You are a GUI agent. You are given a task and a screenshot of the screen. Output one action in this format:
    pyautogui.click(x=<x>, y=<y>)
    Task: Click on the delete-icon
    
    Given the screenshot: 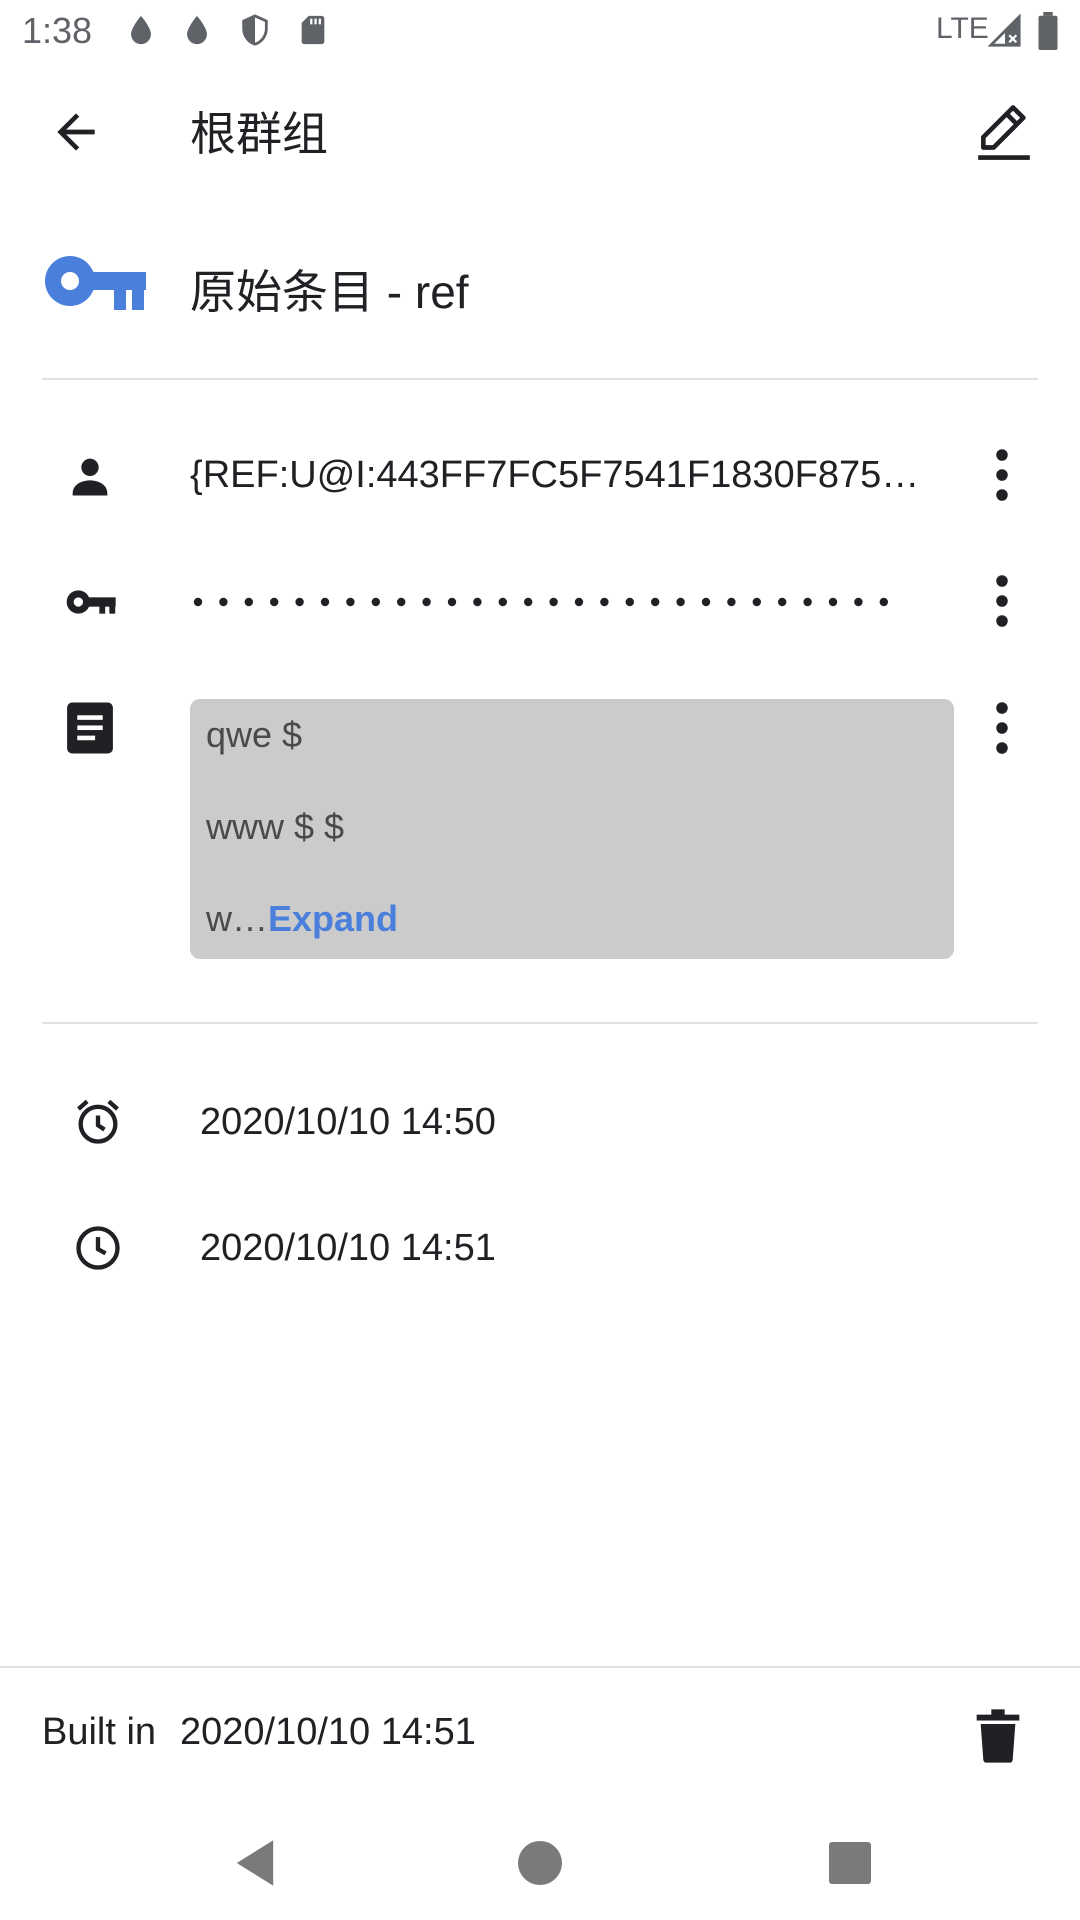 What is the action you would take?
    pyautogui.click(x=998, y=1736)
    